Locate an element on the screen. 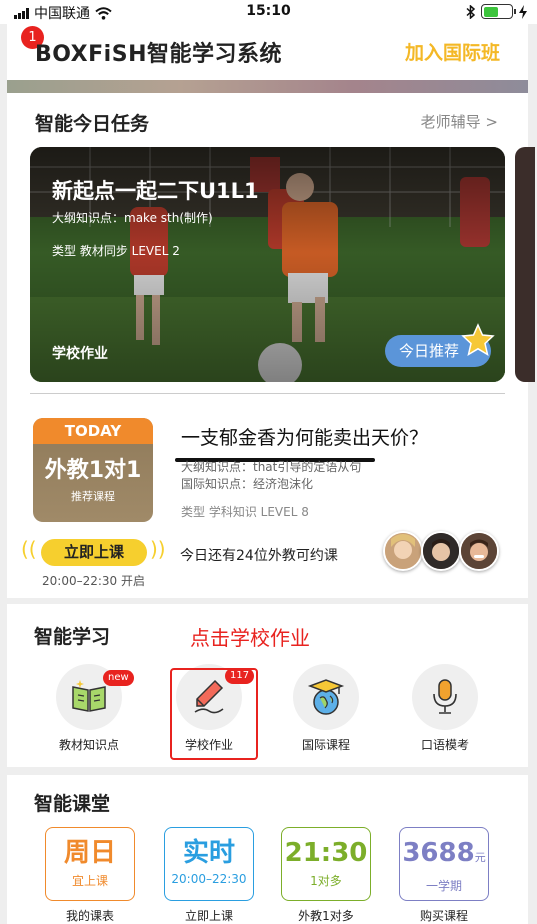 The image size is (537, 924). divider is located at coordinates (267, 393).